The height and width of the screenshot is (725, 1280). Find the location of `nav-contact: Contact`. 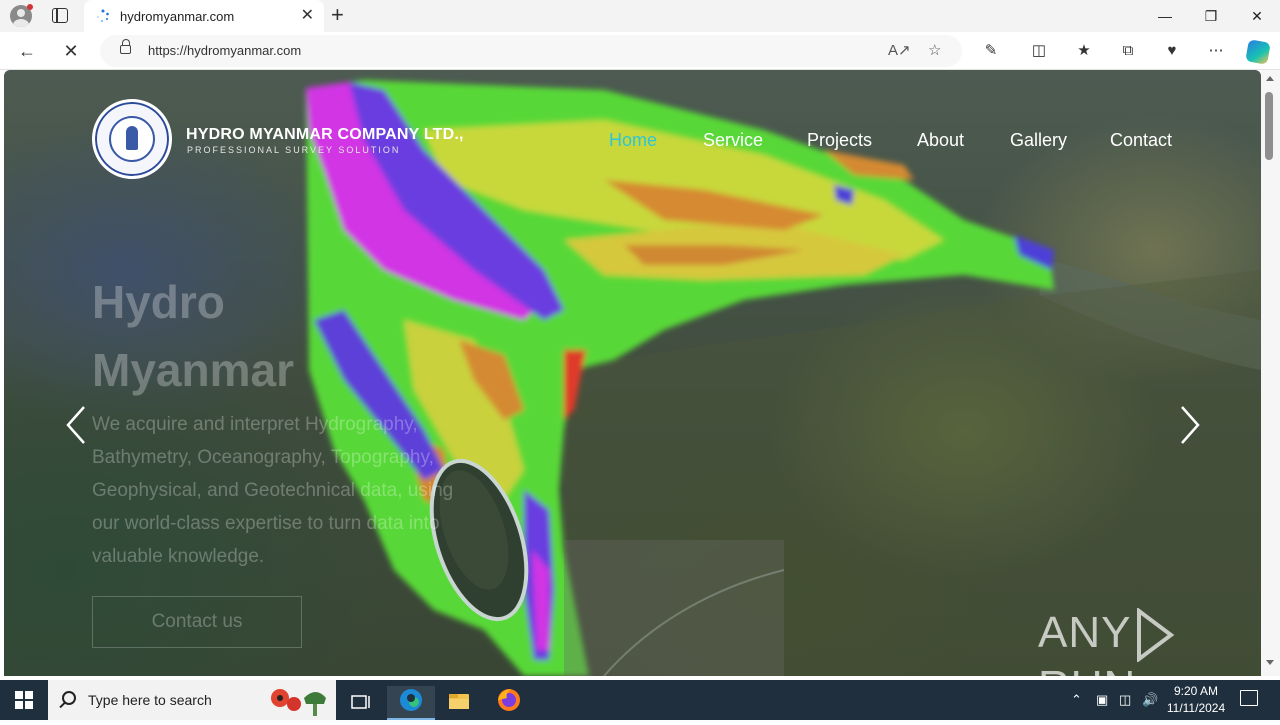

nav-contact: Contact is located at coordinates (1141, 140).